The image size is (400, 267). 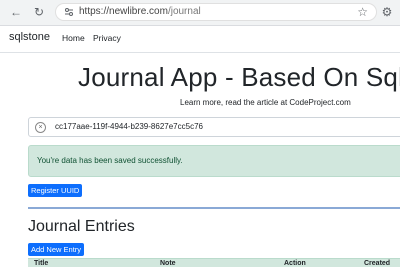 What do you see at coordinates (107, 38) in the screenshot?
I see `nav-link-privacy: Privacy` at bounding box center [107, 38].